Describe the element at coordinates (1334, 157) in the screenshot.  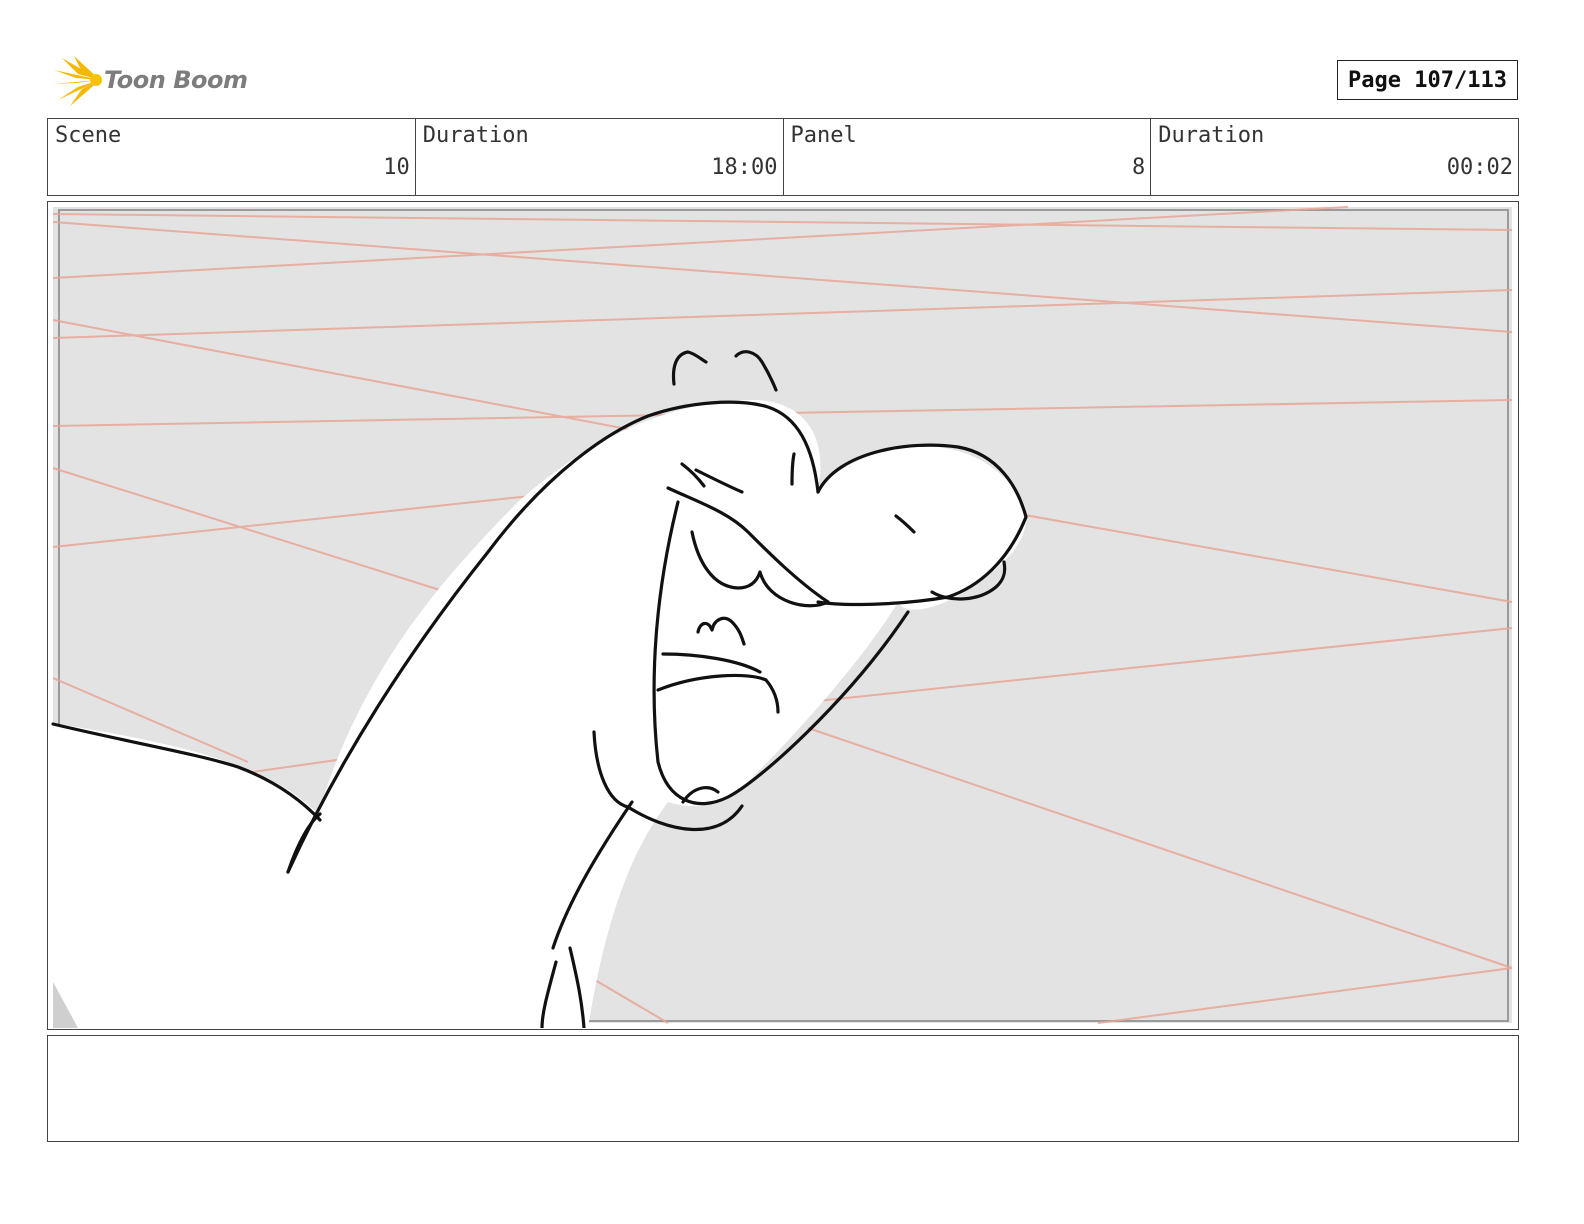
I see `panel-duration-cell: Duration 00:02` at that location.